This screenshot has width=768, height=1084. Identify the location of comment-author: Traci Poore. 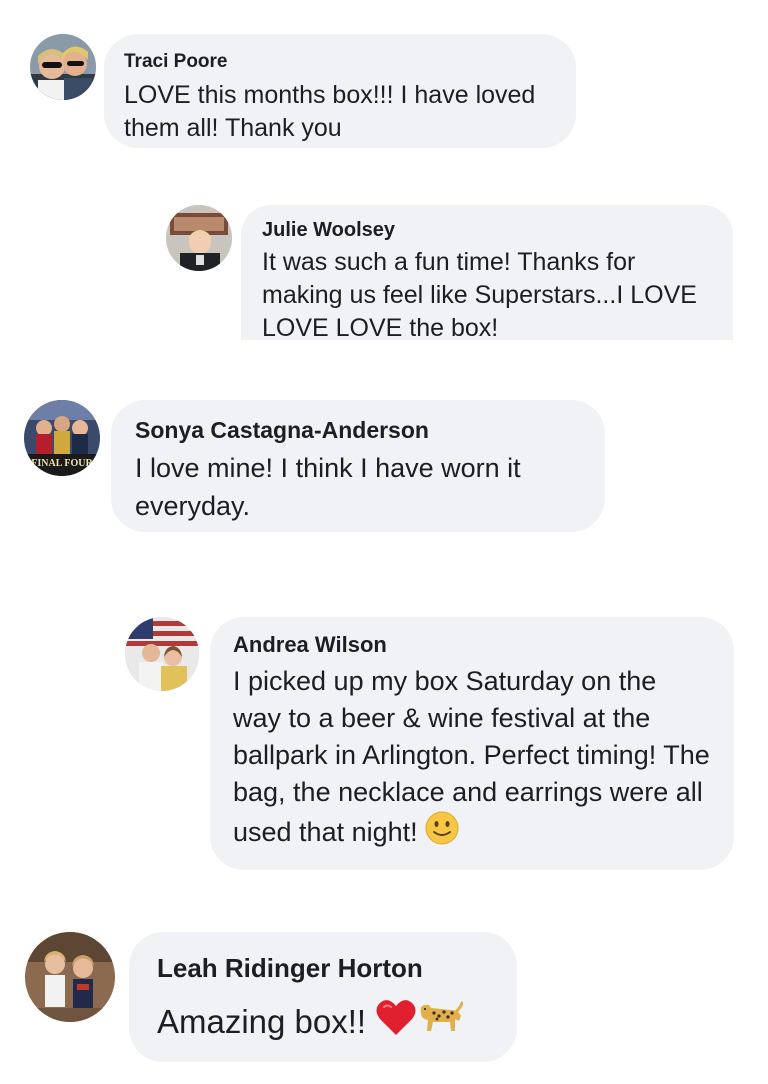
(340, 62).